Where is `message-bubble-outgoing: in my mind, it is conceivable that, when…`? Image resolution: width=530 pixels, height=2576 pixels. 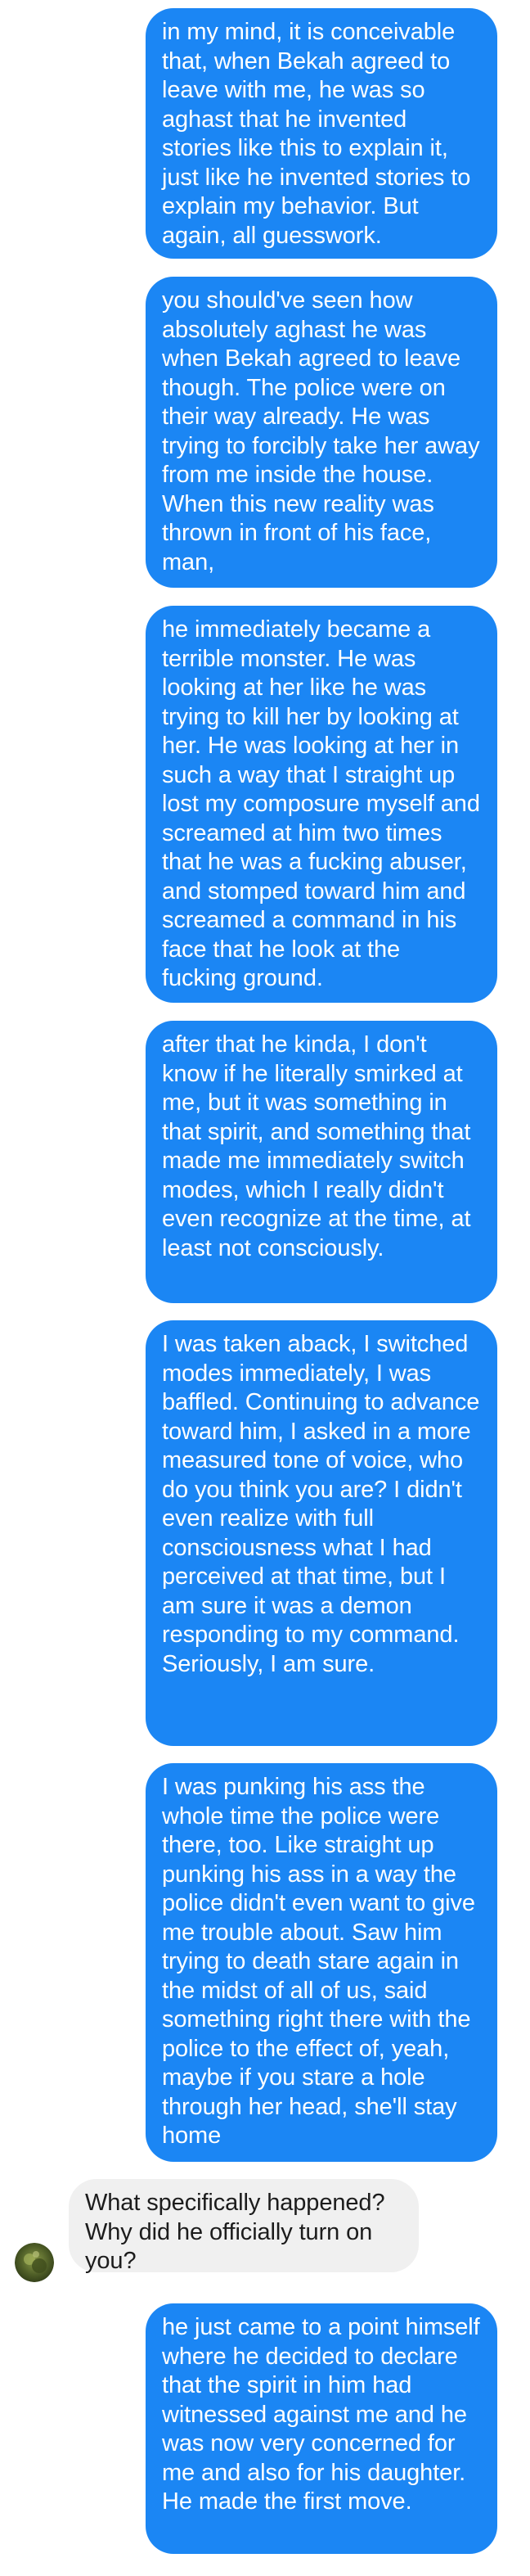
message-bubble-outgoing: in my mind, it is conceivable that, when… is located at coordinates (321, 133).